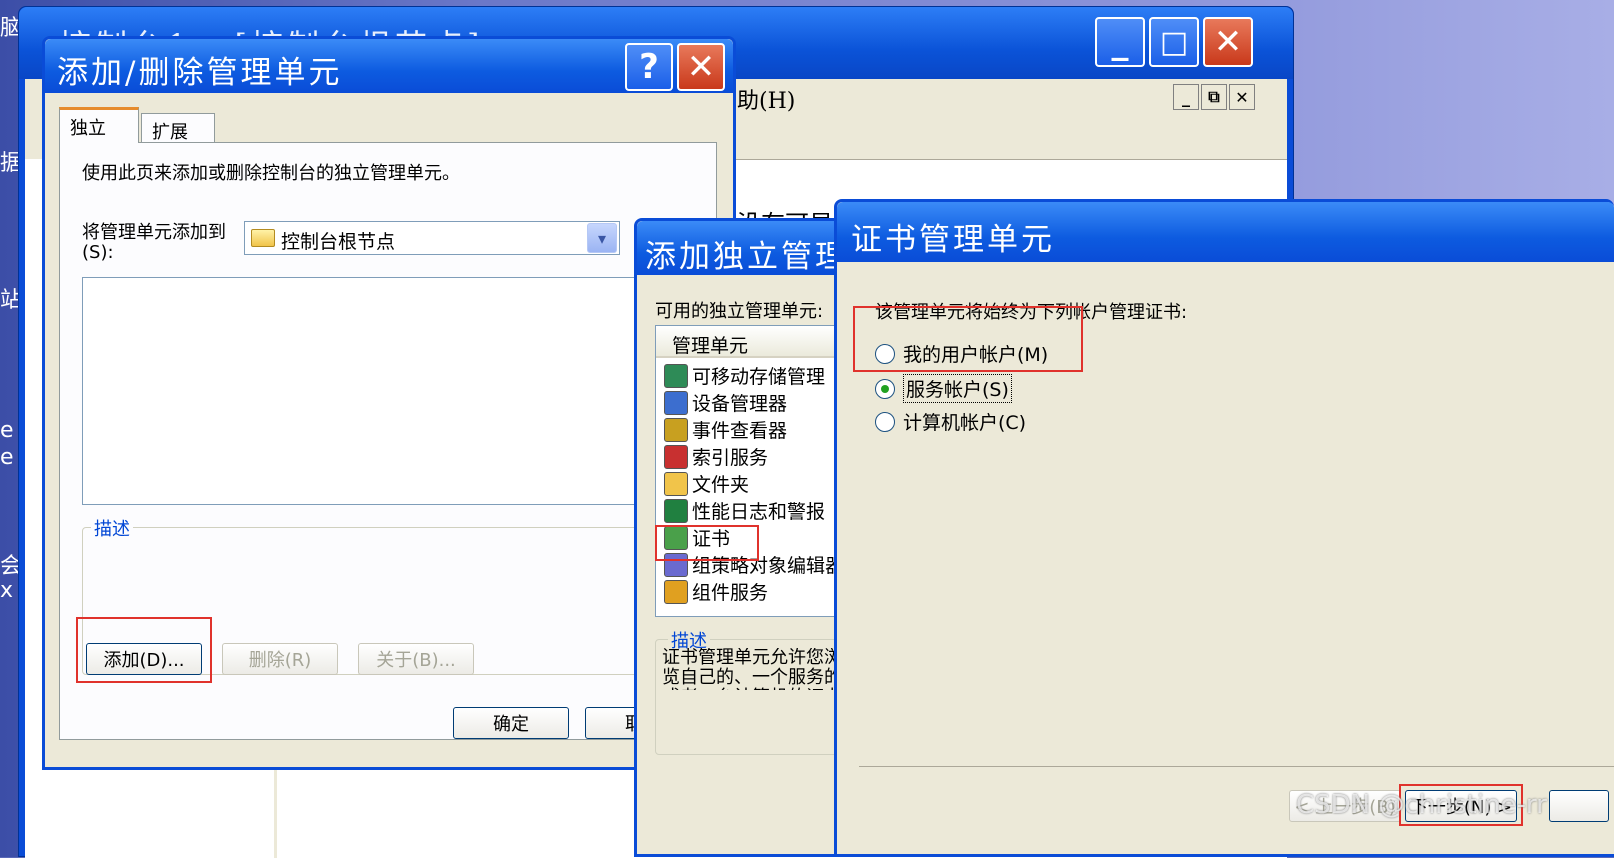 The image size is (1614, 858). Describe the element at coordinates (721, 485) in the screenshot. I see `list-item-label: 文件夹` at that location.